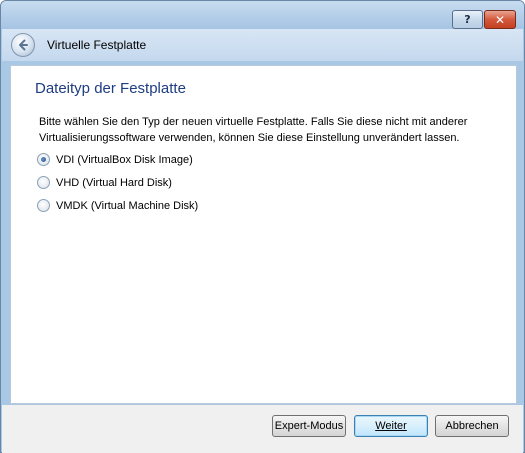 This screenshot has height=453, width=525. What do you see at coordinates (127, 205) in the screenshot?
I see `option-label: VMDK (Virtual Machine Disk)` at bounding box center [127, 205].